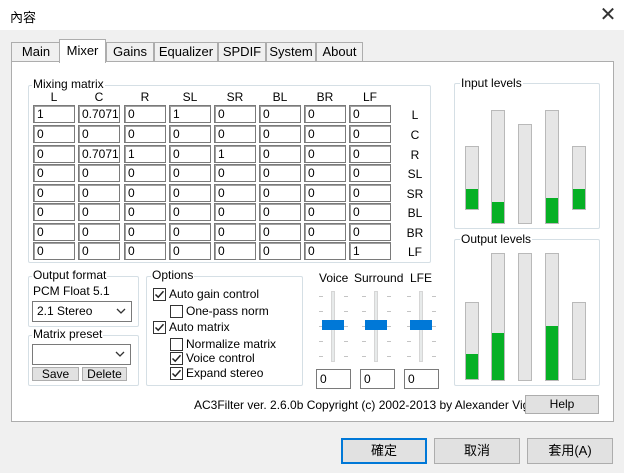 The height and width of the screenshot is (473, 624). Describe the element at coordinates (199, 327) in the screenshot. I see `option-label: Auto matrix` at that location.